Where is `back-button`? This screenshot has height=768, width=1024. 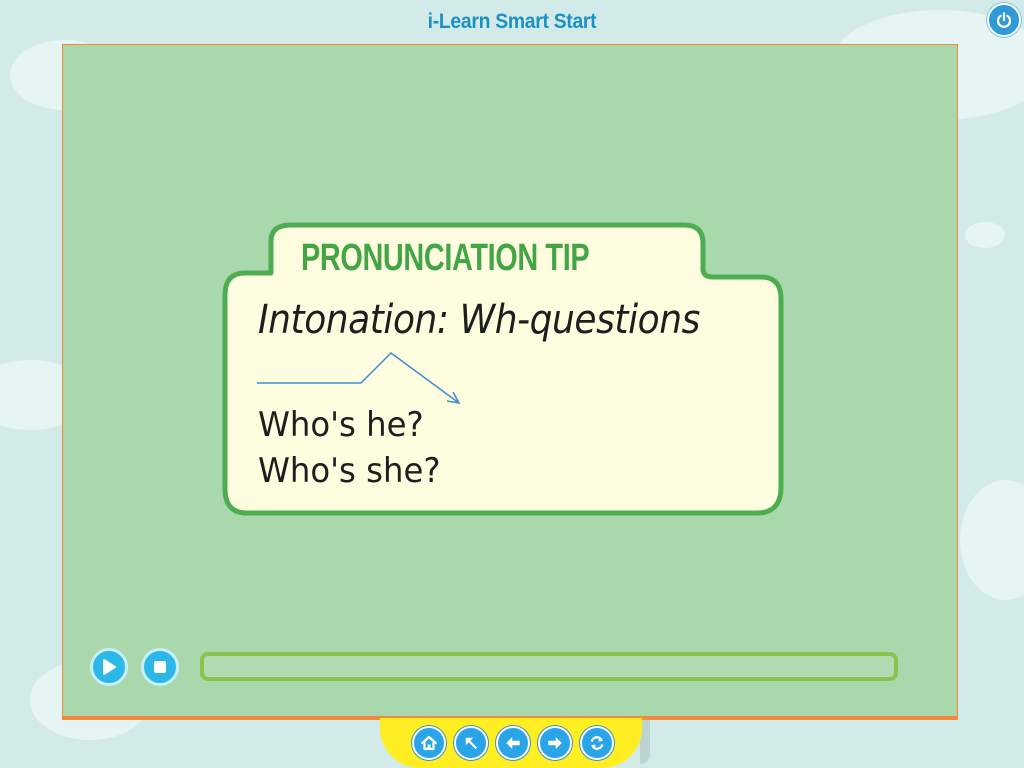 back-button is located at coordinates (513, 743).